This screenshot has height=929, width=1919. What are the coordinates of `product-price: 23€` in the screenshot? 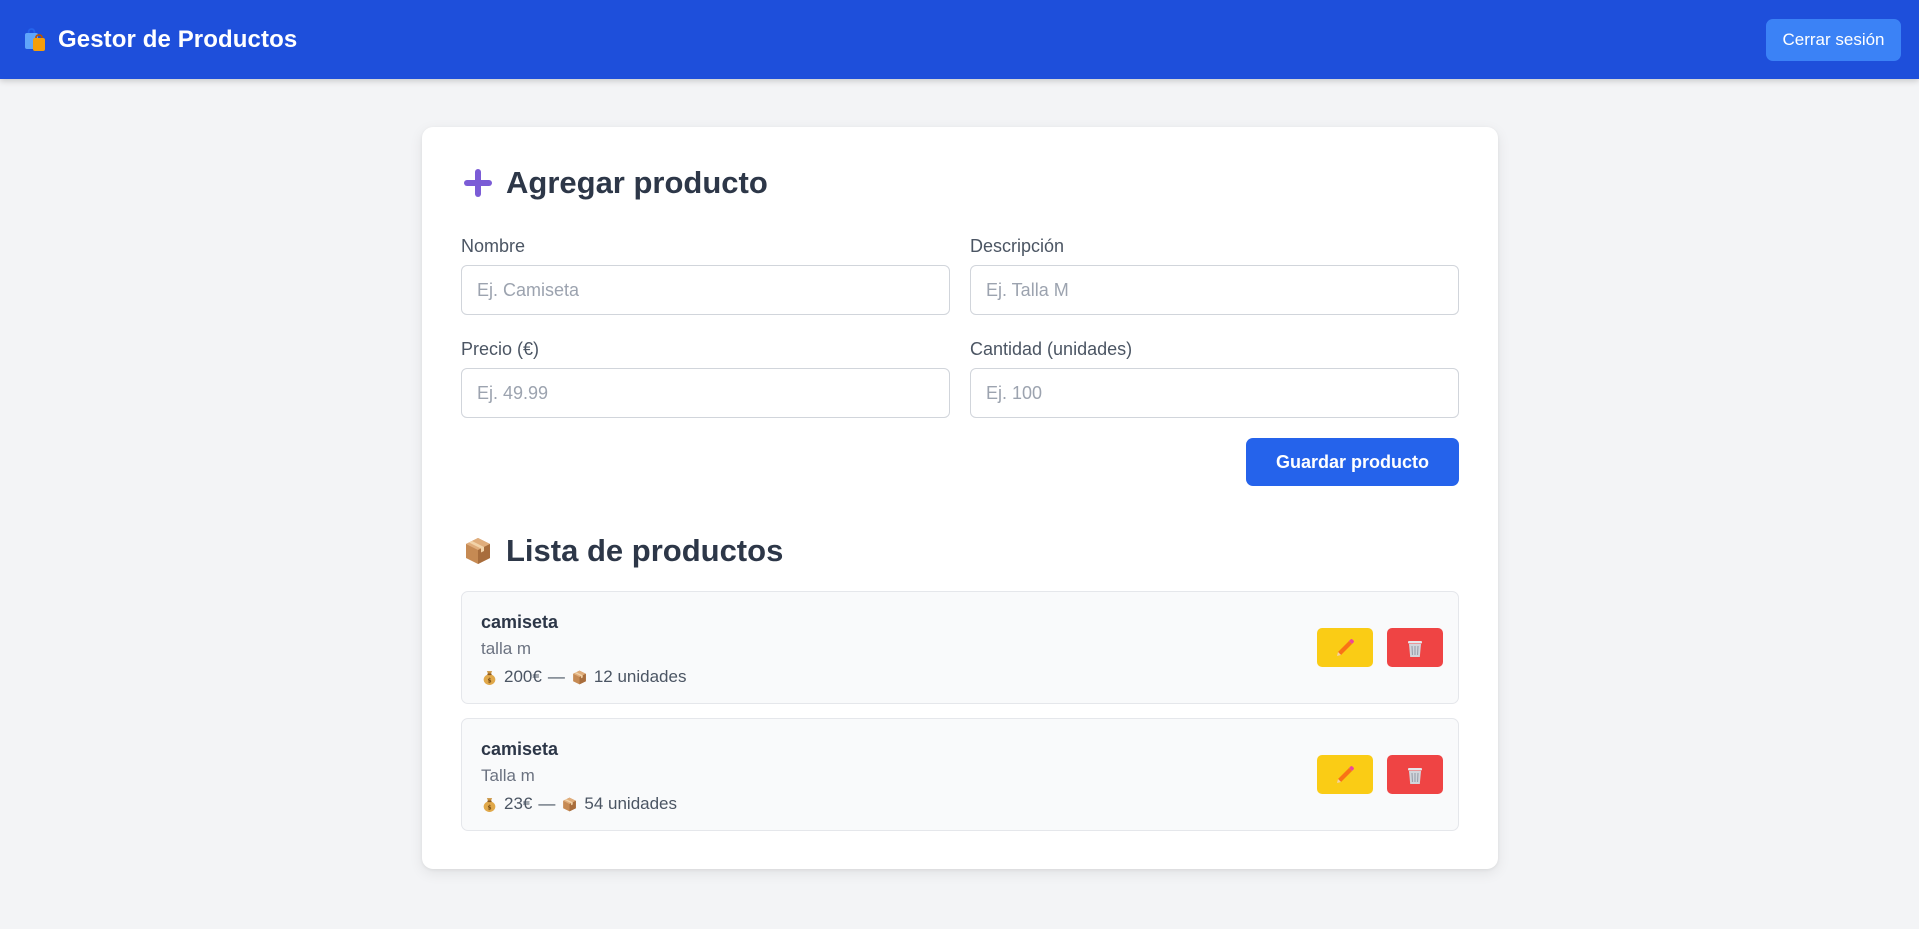 It's located at (518, 803).